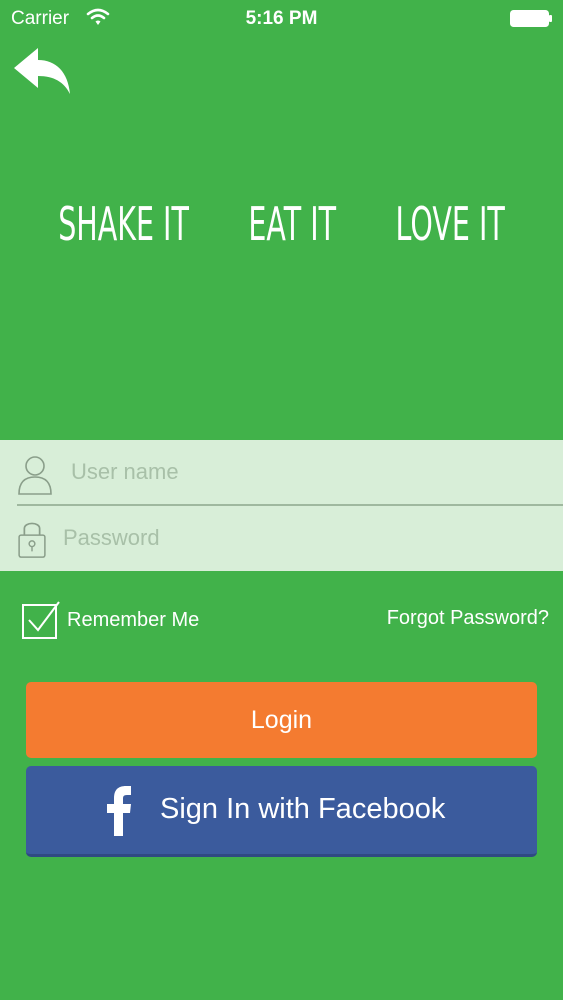 The height and width of the screenshot is (1000, 563). I want to click on user-icon, so click(35, 475).